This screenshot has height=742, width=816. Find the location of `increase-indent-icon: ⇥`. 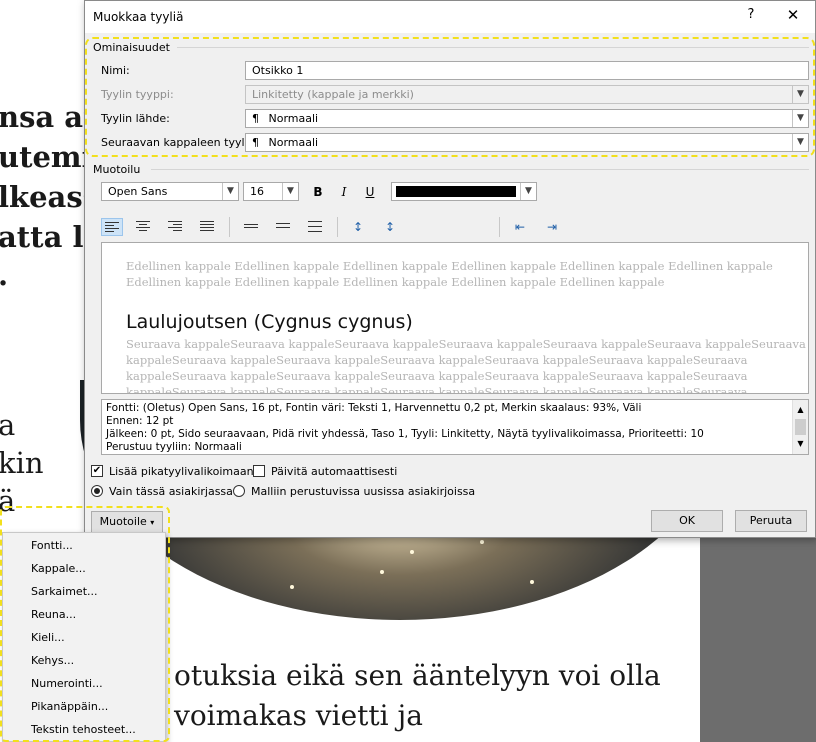

increase-indent-icon: ⇥ is located at coordinates (552, 227).